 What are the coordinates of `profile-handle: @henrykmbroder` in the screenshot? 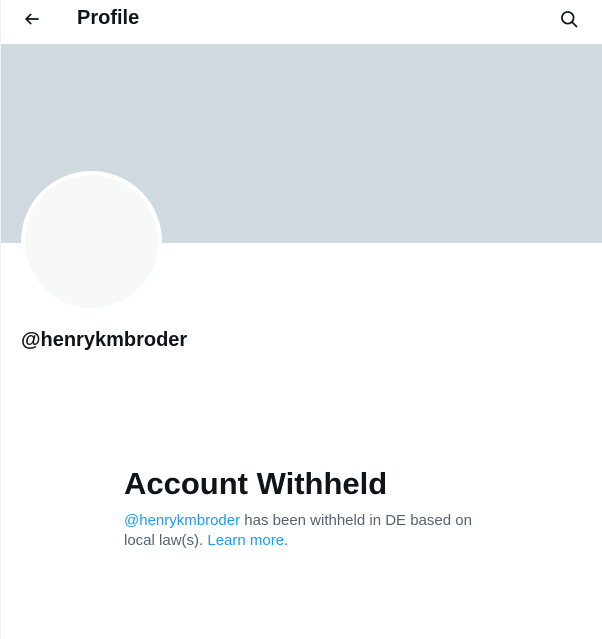 It's located at (104, 340).